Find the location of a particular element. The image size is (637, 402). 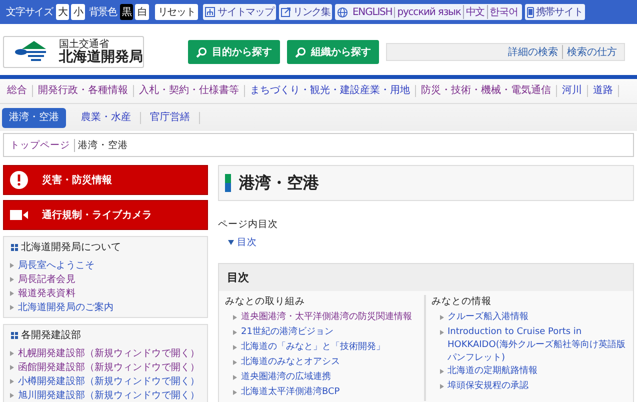

toc-heading: みなとの情報 is located at coordinates (462, 301).